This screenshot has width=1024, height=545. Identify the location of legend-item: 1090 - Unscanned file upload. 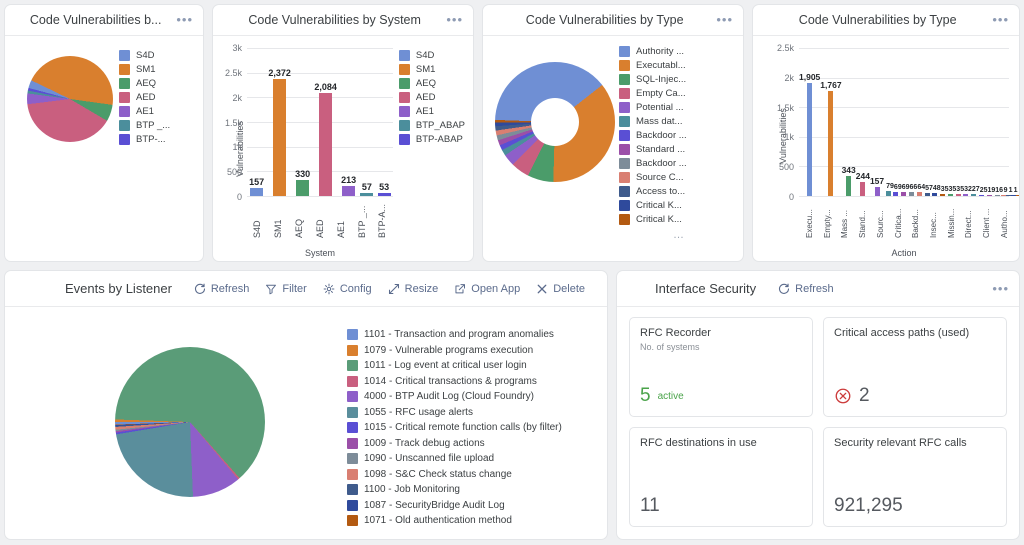
(454, 458).